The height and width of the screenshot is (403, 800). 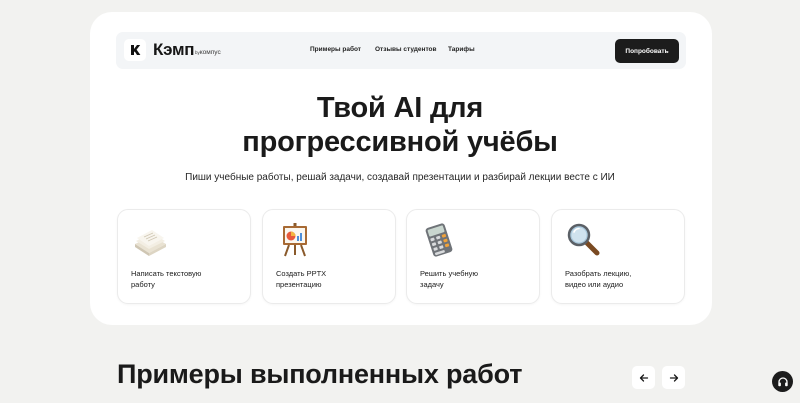 What do you see at coordinates (583, 239) in the screenshot?
I see `magnifier-icon` at bounding box center [583, 239].